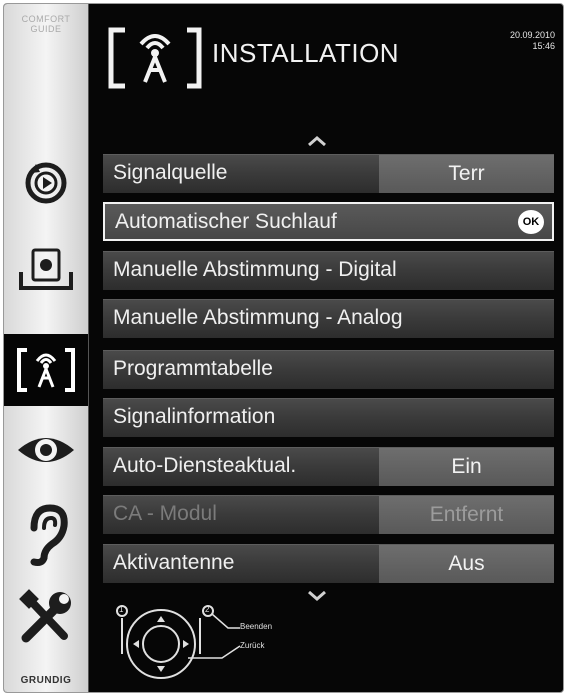 The image size is (567, 695). What do you see at coordinates (46, 29) in the screenshot?
I see `comfort-guide-line2: GUIDE` at bounding box center [46, 29].